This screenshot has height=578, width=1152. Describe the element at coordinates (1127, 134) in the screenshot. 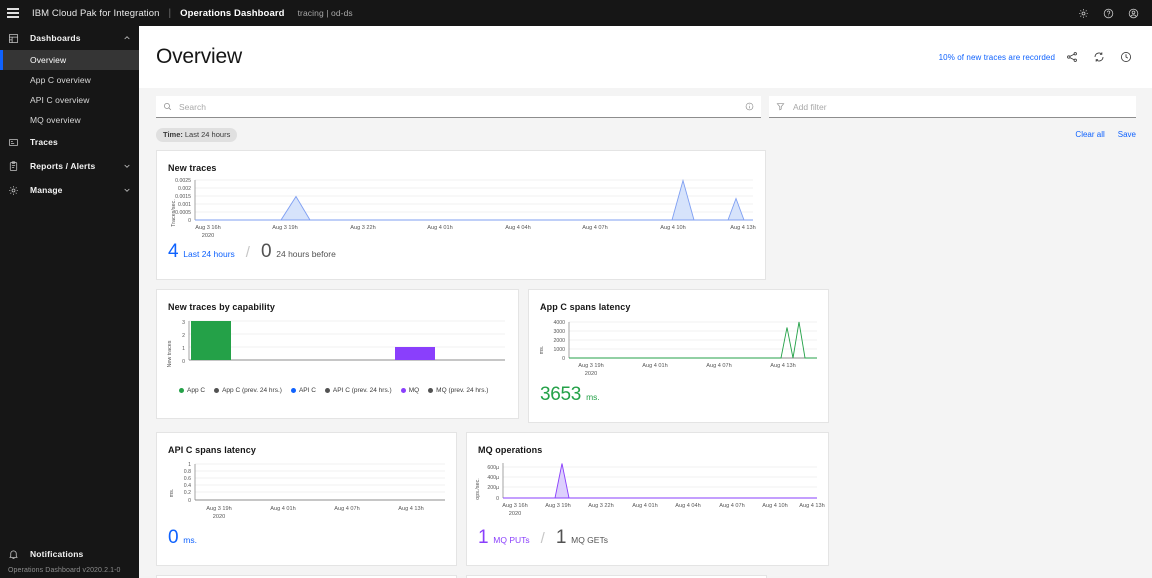

I see `save-button: Save` at that location.